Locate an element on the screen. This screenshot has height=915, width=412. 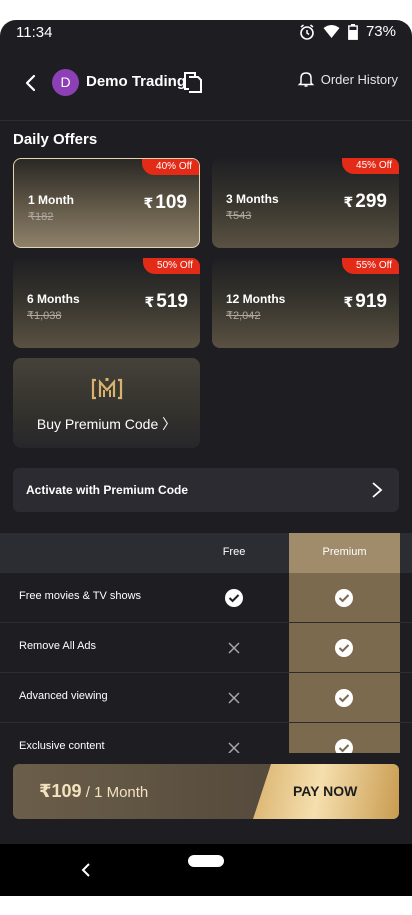
section-title: Daily Offers is located at coordinates (55, 139).